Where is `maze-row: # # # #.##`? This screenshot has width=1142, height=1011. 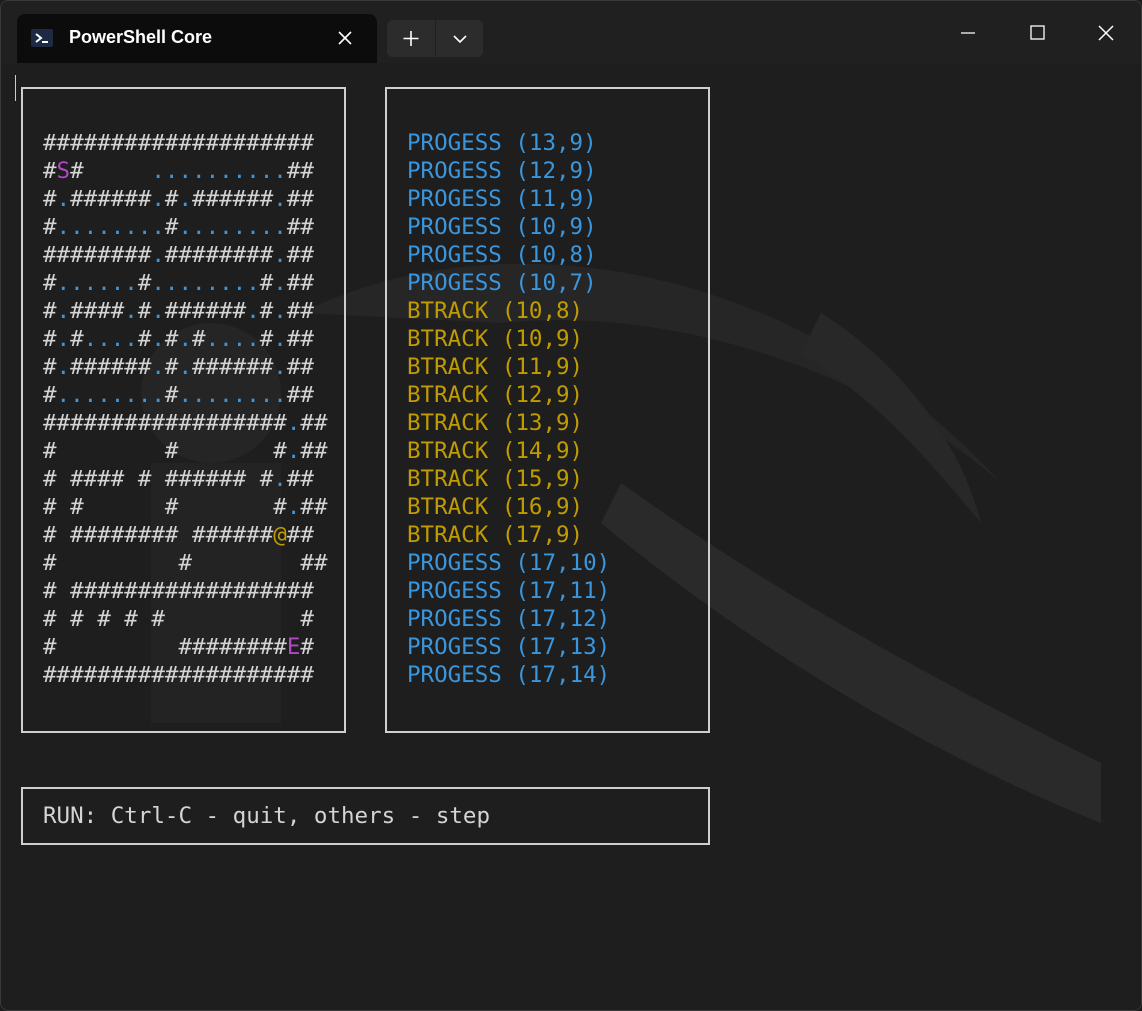 maze-row: # # # #.## is located at coordinates (185, 507).